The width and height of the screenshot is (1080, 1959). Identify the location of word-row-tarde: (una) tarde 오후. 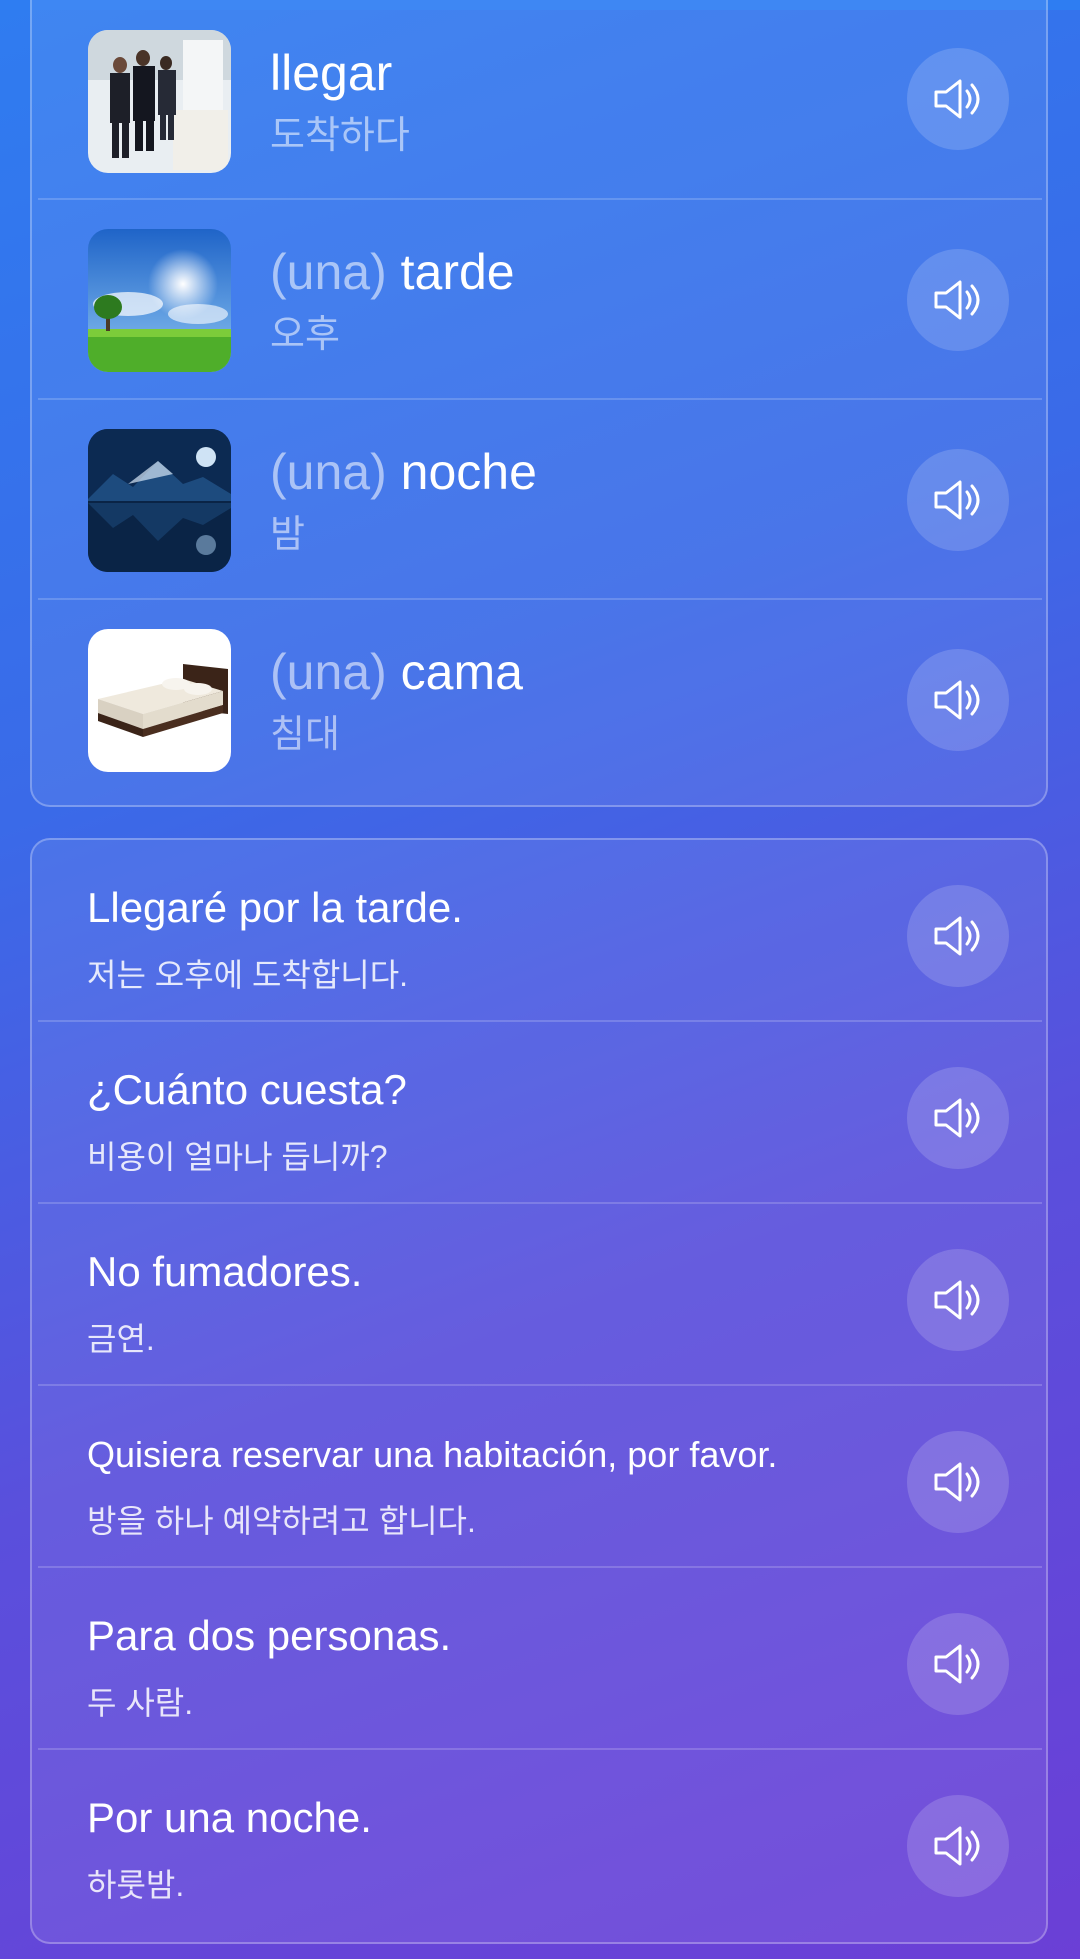
(540, 300).